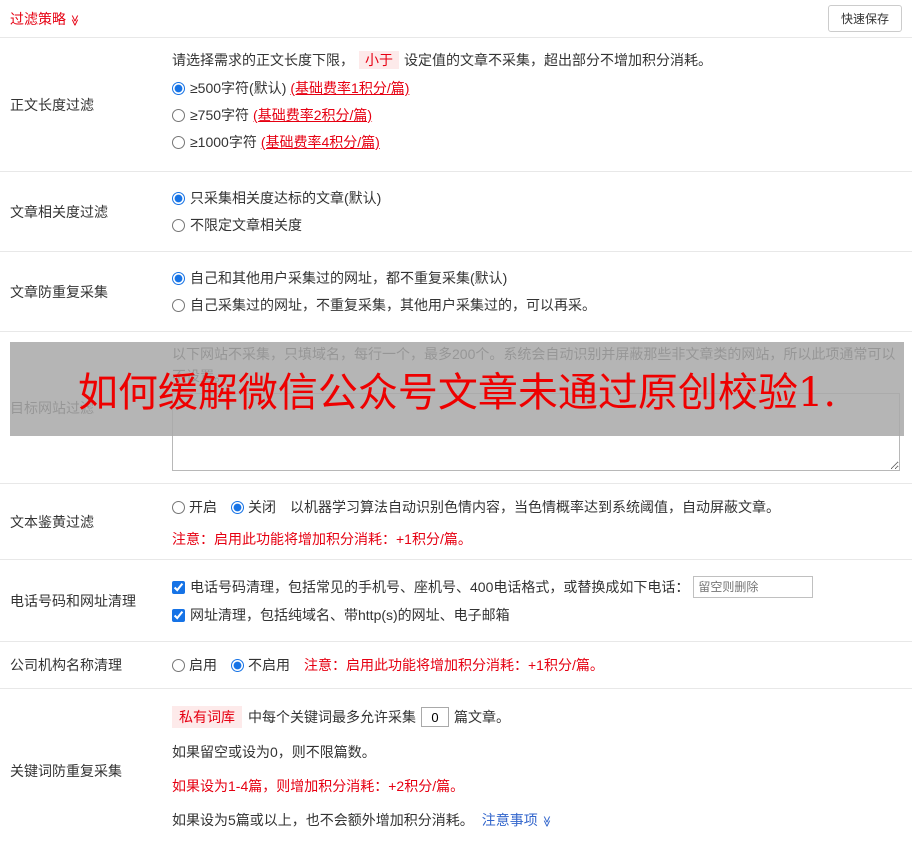  I want to click on keyword-limit-input, so click(435, 717).